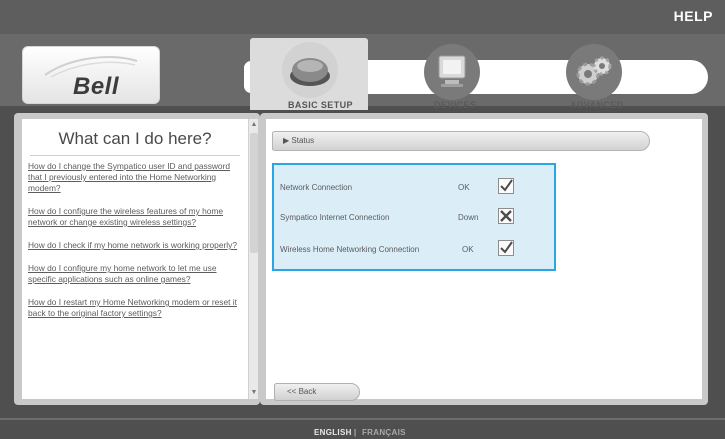  What do you see at coordinates (335, 217) in the screenshot?
I see `status-name: Sympatico Internet Connection` at bounding box center [335, 217].